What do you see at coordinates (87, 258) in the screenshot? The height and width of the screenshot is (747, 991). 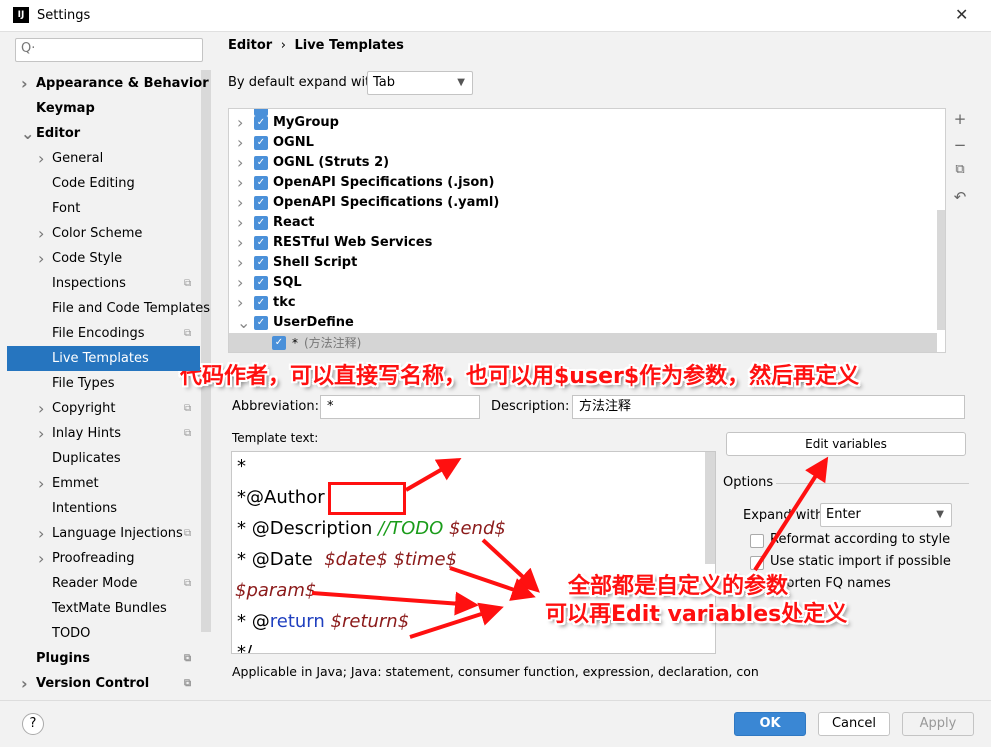 I see `sidebar-item-label: Code Style` at bounding box center [87, 258].